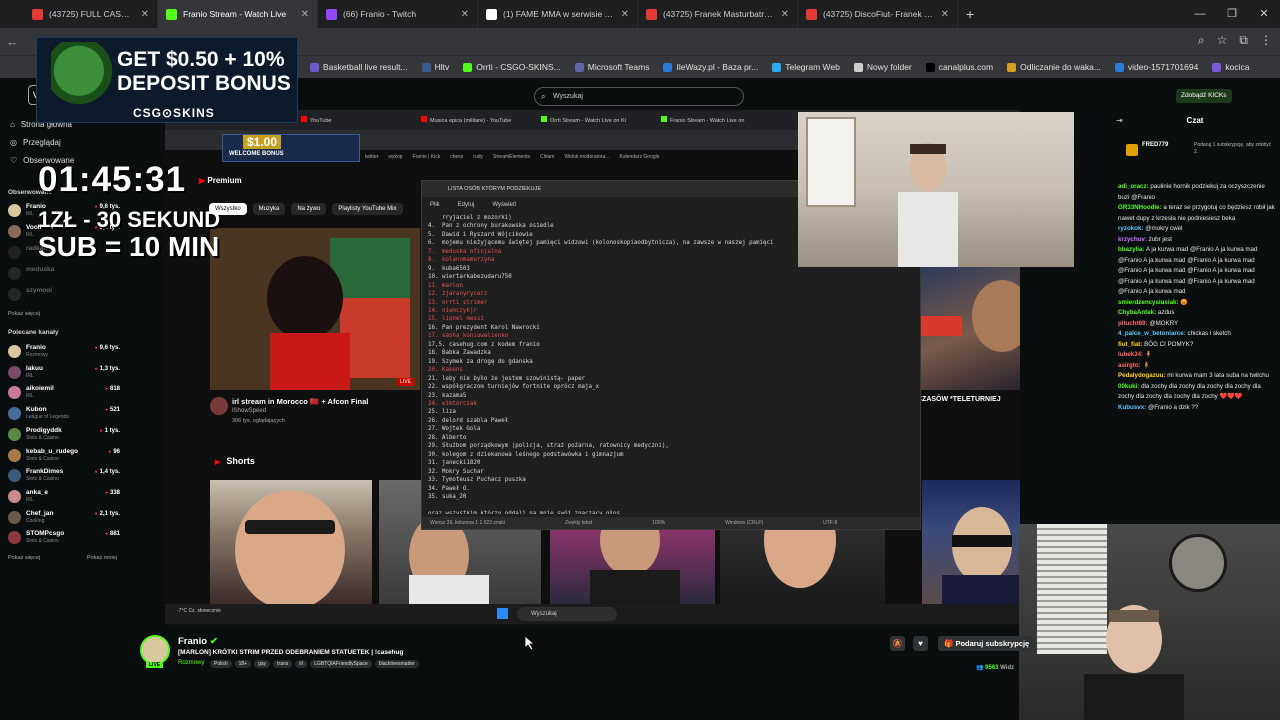 This screenshot has height=720, width=1280. I want to click on chat-username: asirgto:, so click(1129, 365).